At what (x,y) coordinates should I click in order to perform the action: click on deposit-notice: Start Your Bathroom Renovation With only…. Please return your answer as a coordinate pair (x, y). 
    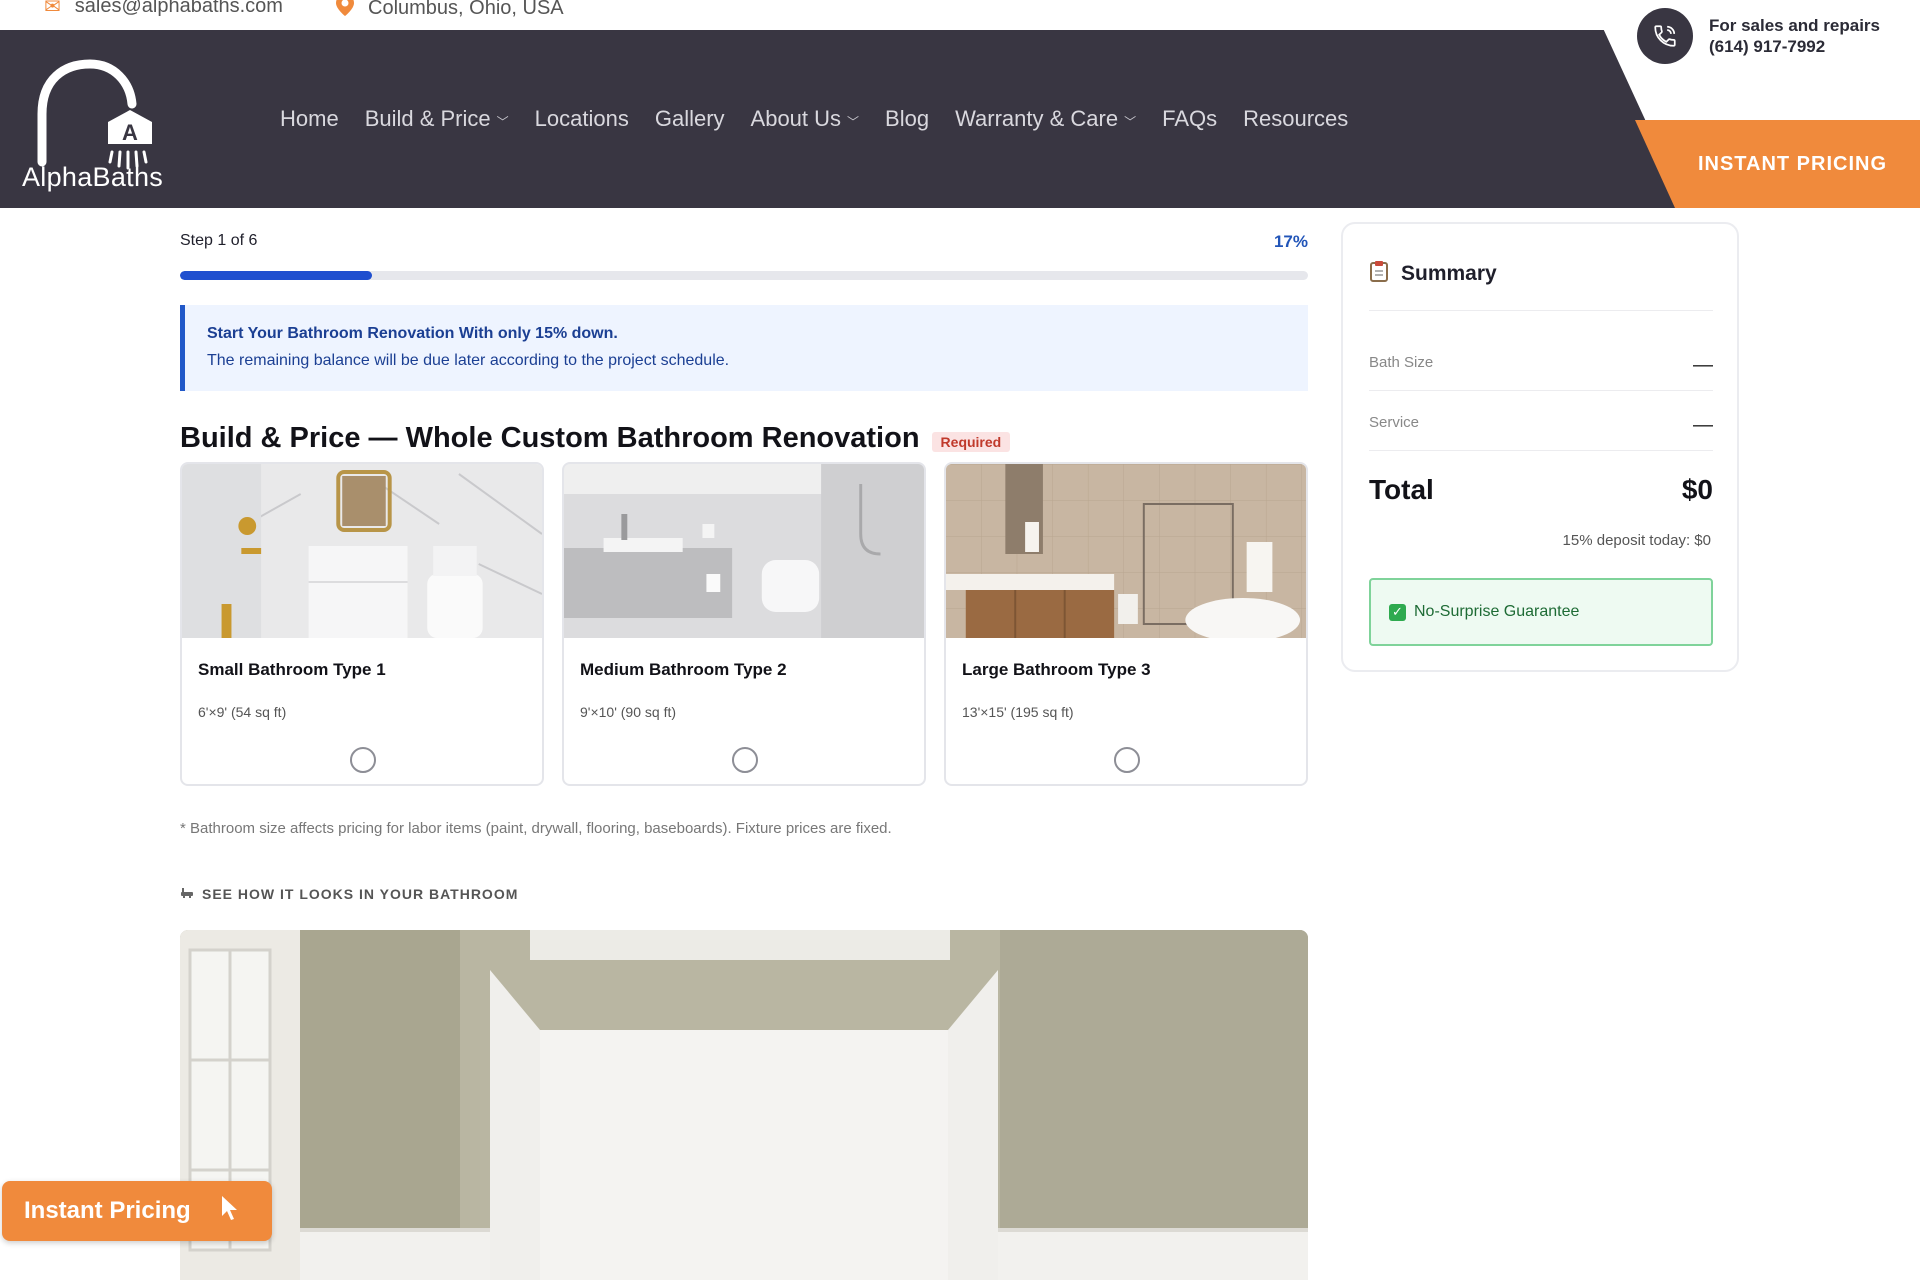
    Looking at the image, I should click on (744, 348).